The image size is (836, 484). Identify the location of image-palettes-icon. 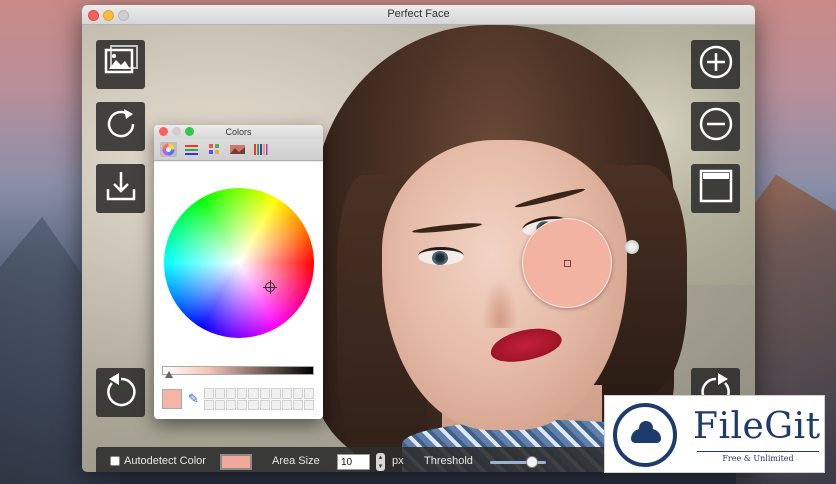
(237, 149).